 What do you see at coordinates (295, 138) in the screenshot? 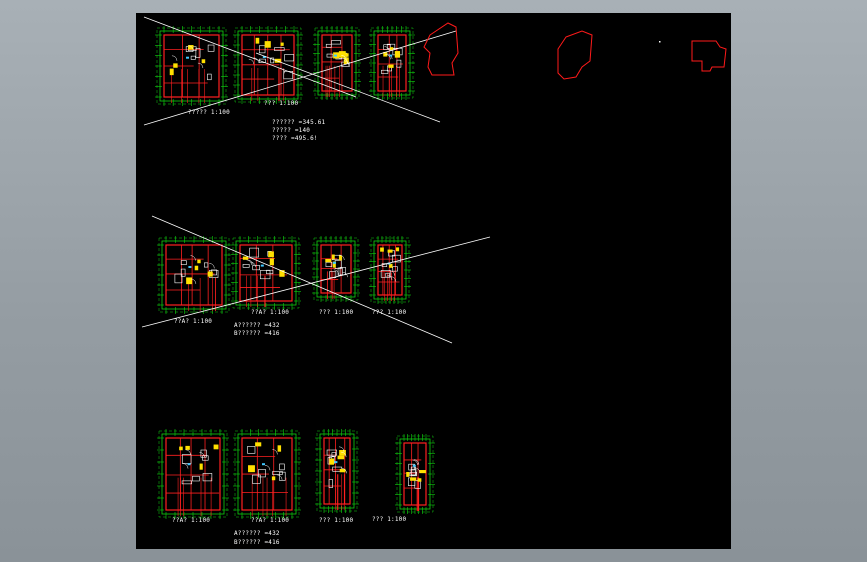
I see `area-text: ???? =495.6!` at bounding box center [295, 138].